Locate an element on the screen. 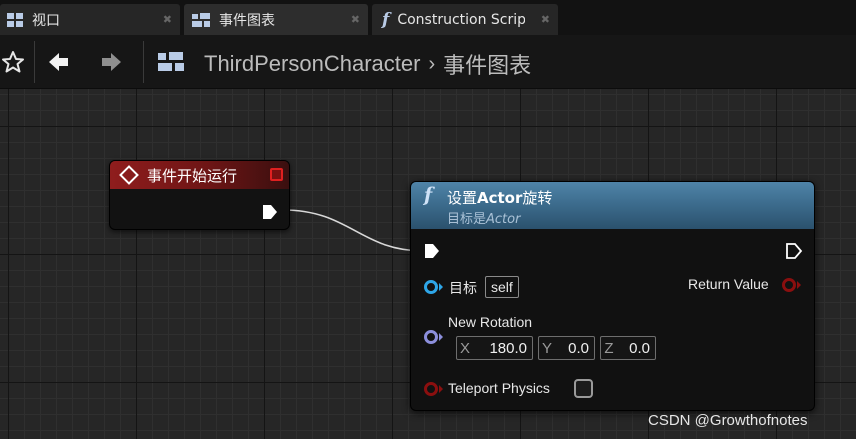 The image size is (856, 439). node-title: 事件开始运行 is located at coordinates (192, 175).